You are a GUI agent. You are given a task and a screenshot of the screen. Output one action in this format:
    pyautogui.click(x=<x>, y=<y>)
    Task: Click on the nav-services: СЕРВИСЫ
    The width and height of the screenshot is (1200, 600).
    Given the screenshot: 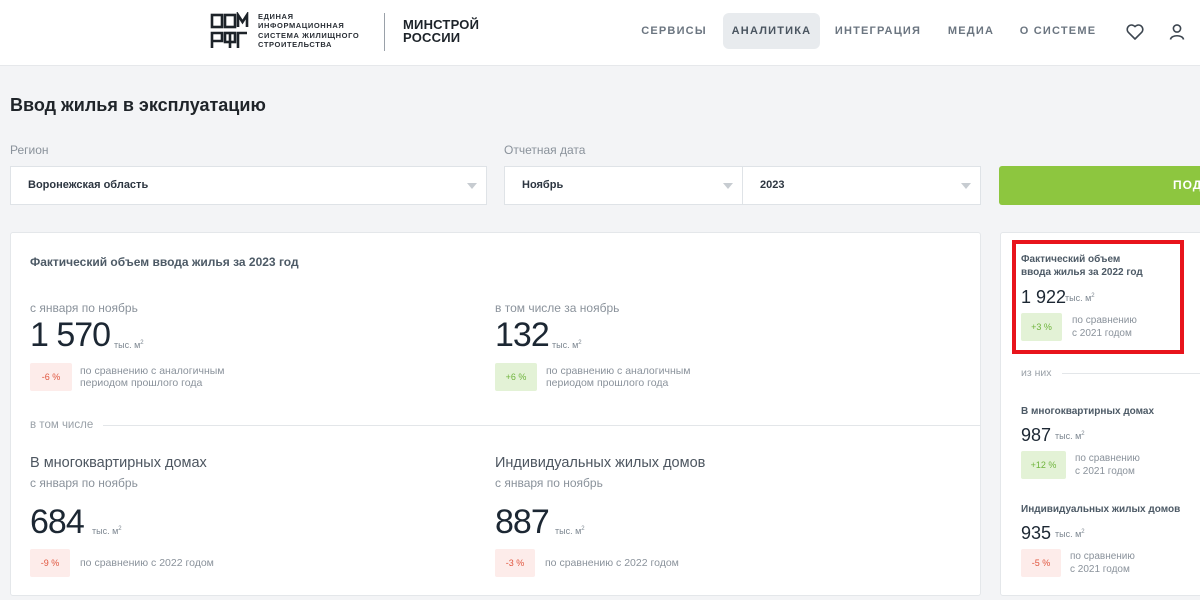 What is the action you would take?
    pyautogui.click(x=674, y=31)
    